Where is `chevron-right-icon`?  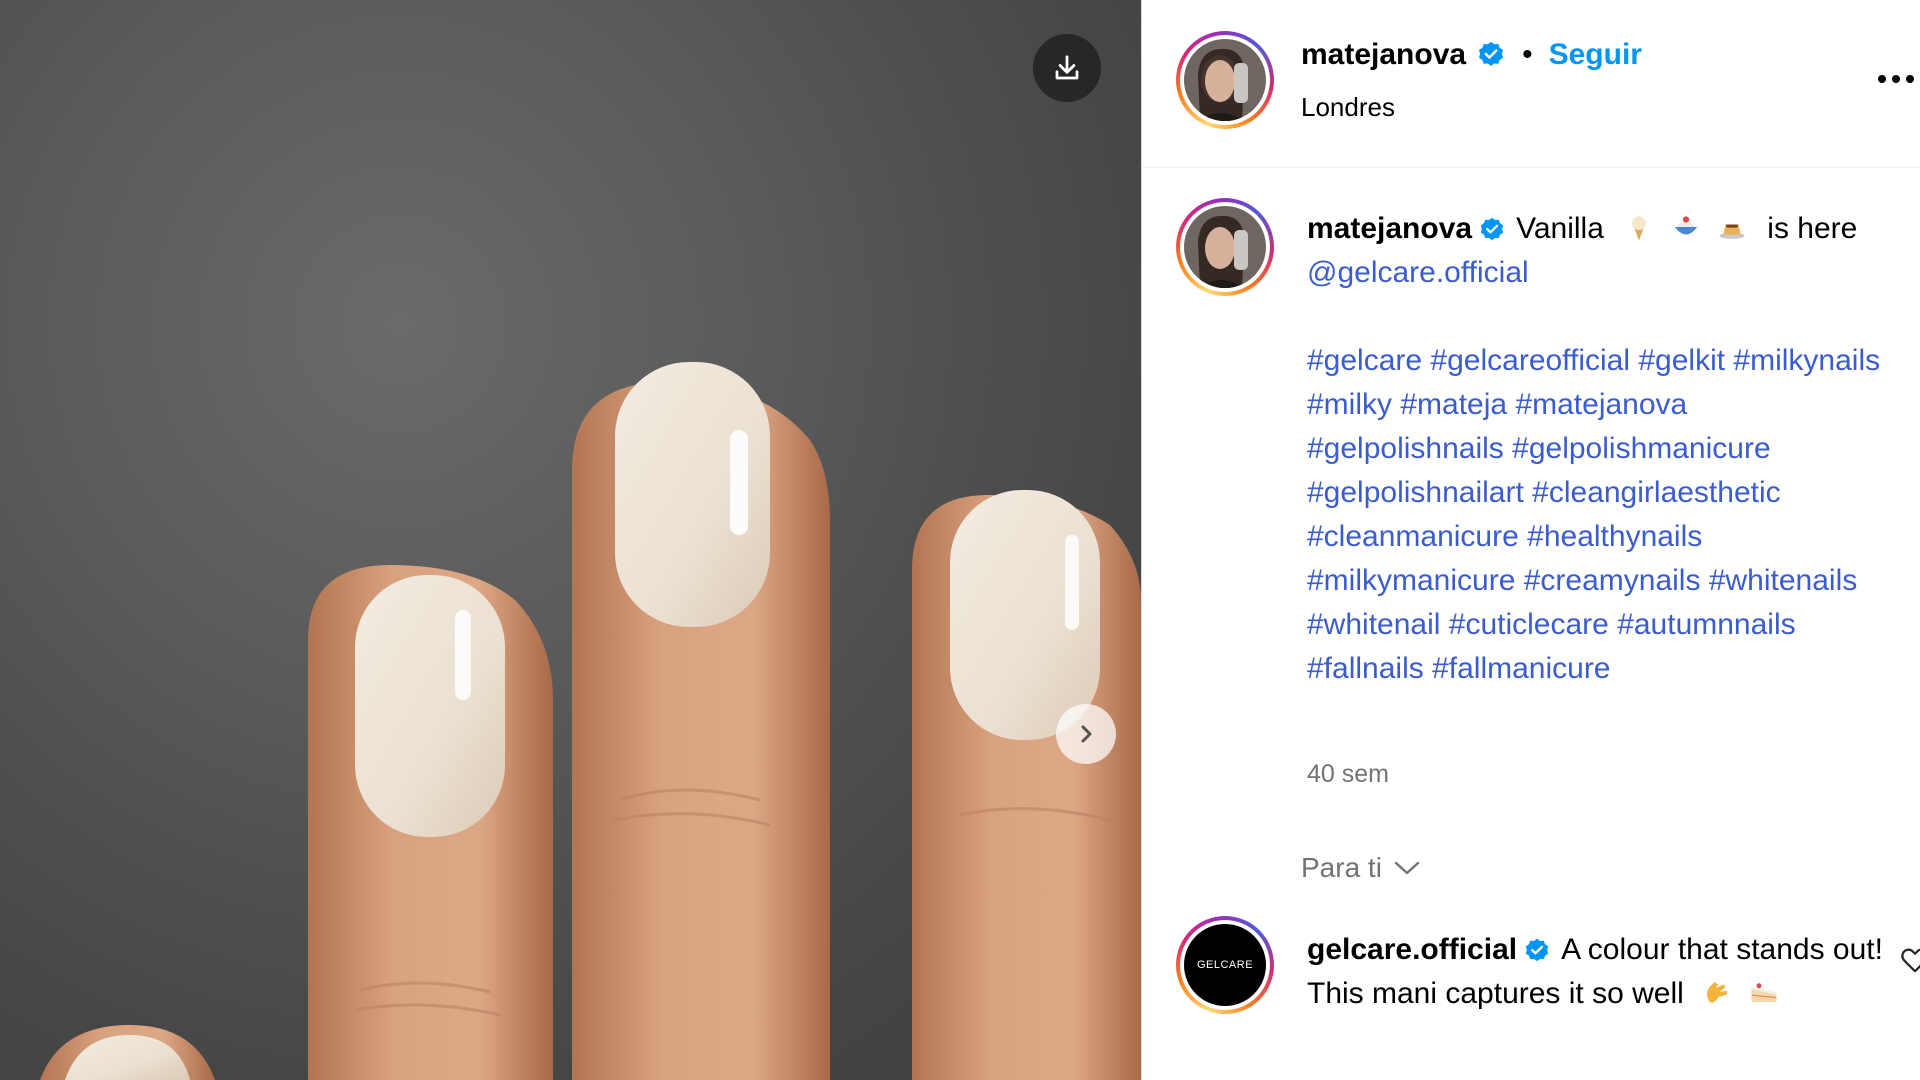 chevron-right-icon is located at coordinates (1086, 734).